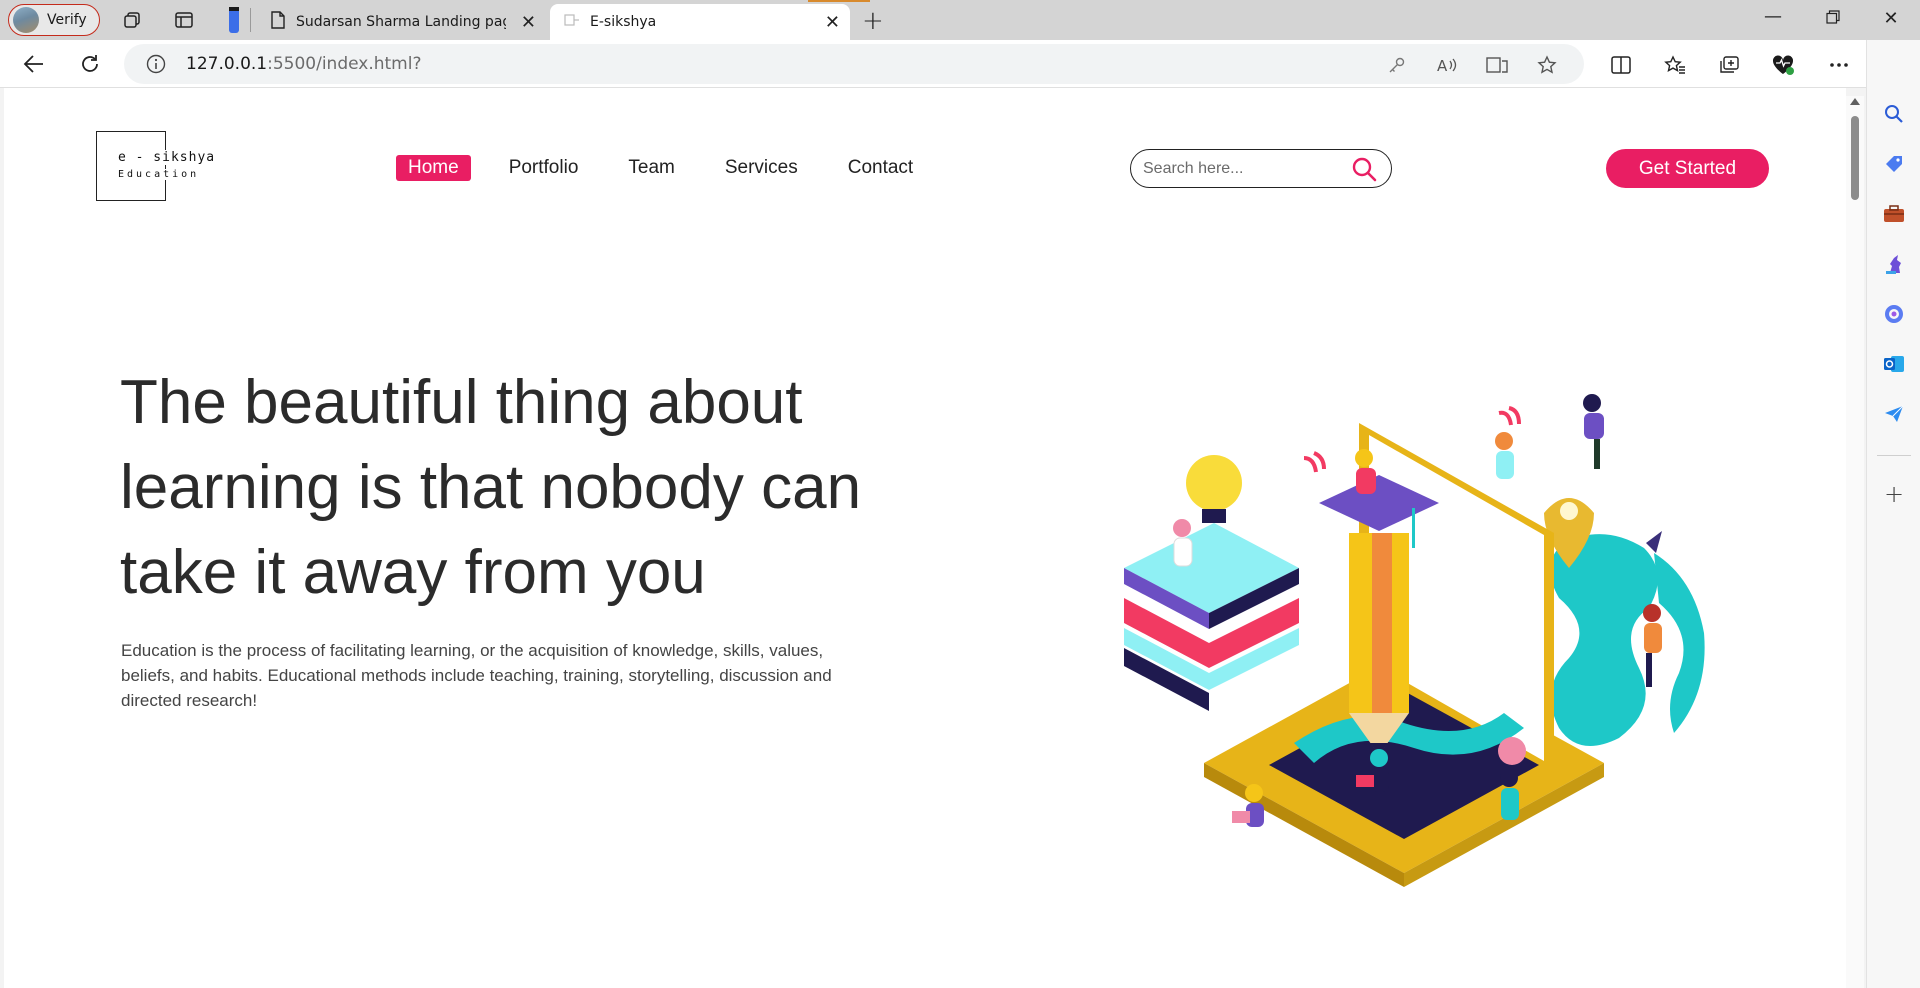  I want to click on tab-title: Sudarsan Sharma Landing page |, so click(401, 22).